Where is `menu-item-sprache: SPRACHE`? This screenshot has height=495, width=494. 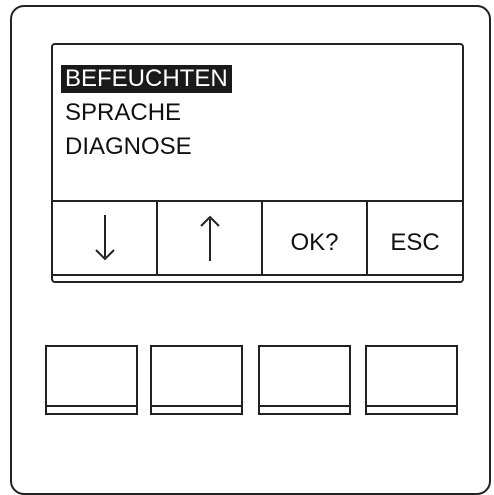 menu-item-sprache: SPRACHE is located at coordinates (123, 113).